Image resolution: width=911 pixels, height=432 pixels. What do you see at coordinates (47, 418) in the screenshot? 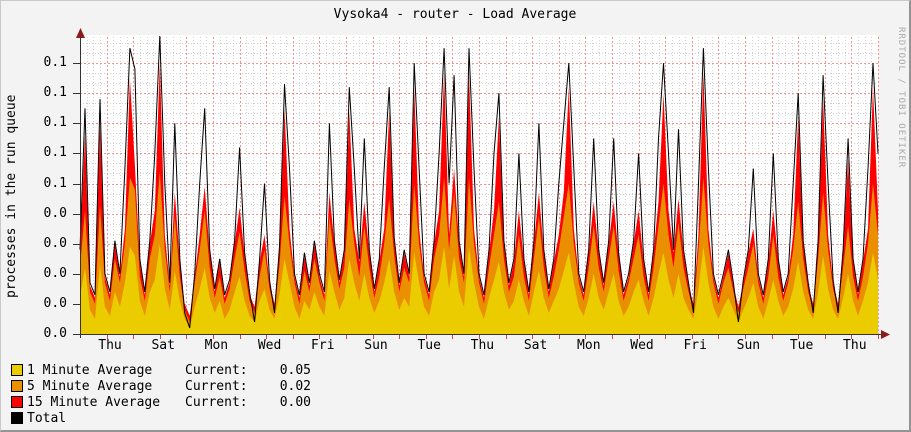
I see `legend-label: Total` at bounding box center [47, 418].